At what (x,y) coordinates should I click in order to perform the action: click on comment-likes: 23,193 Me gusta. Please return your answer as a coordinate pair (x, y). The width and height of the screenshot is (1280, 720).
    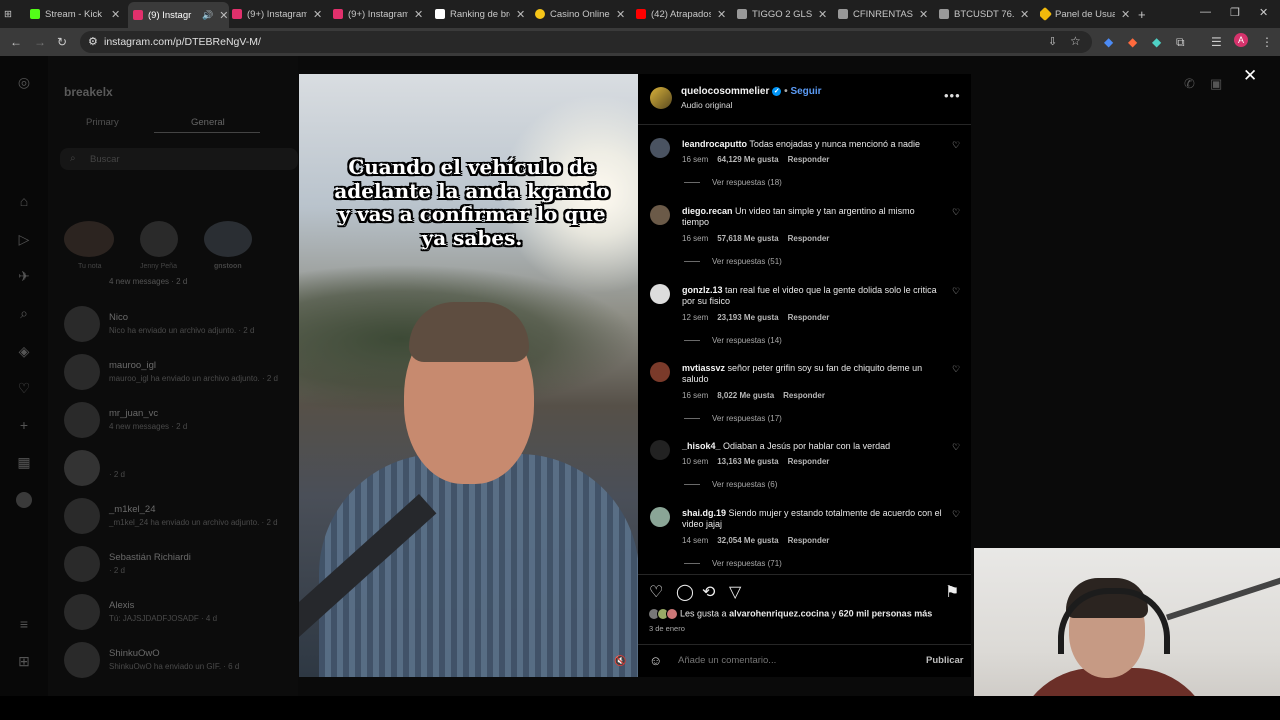
    Looking at the image, I should click on (747, 317).